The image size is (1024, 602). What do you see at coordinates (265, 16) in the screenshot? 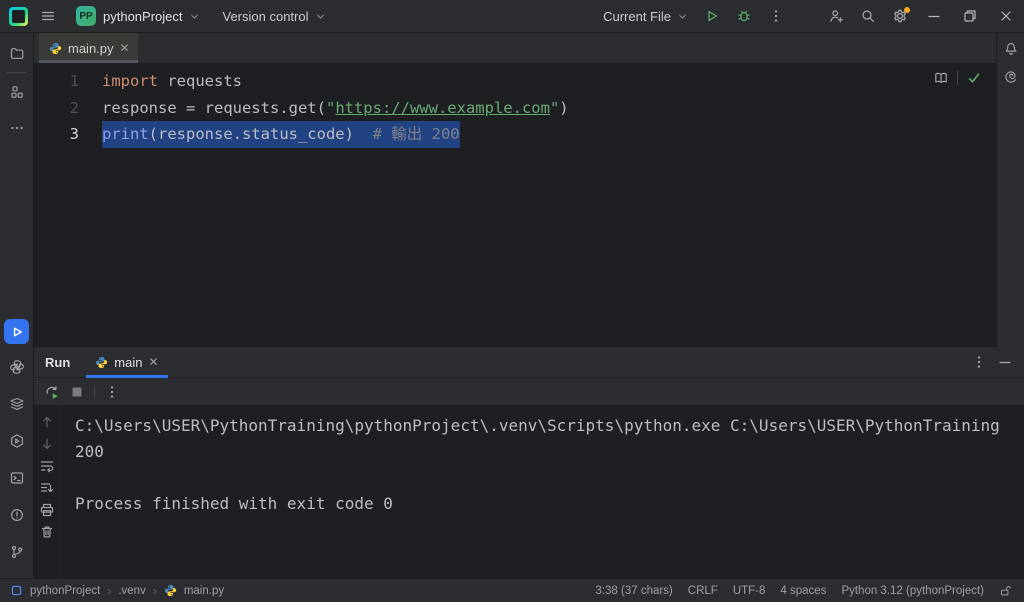
I see `version-control-label: Version control` at bounding box center [265, 16].